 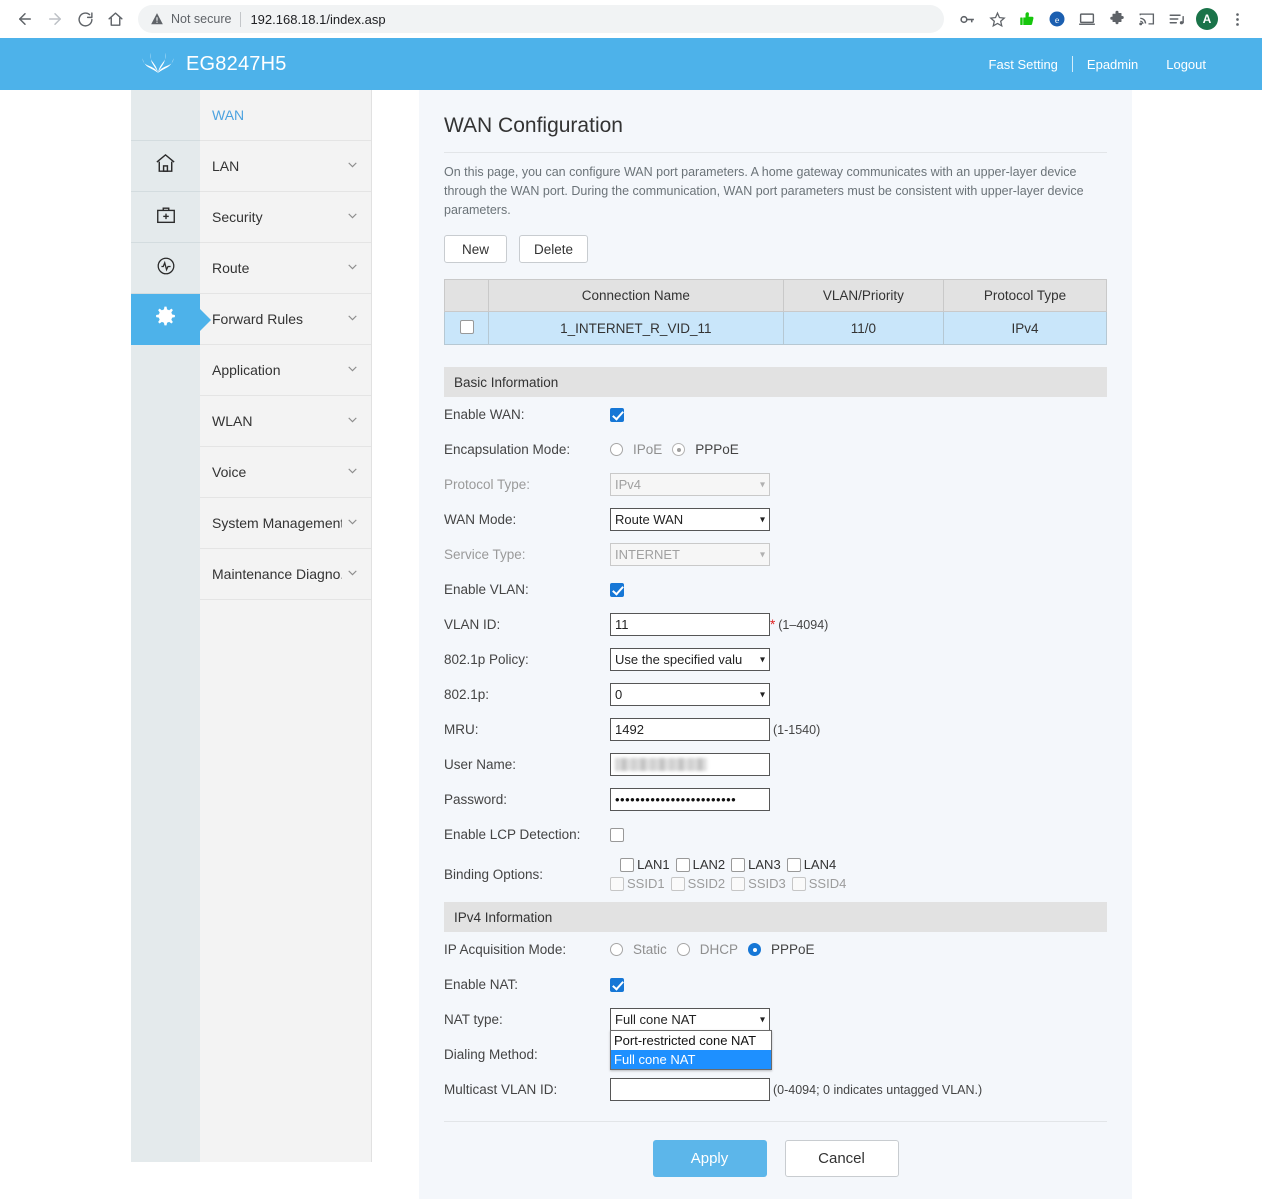 I want to click on sidebar-item-forward-rules: Forward Rules, so click(x=285, y=319).